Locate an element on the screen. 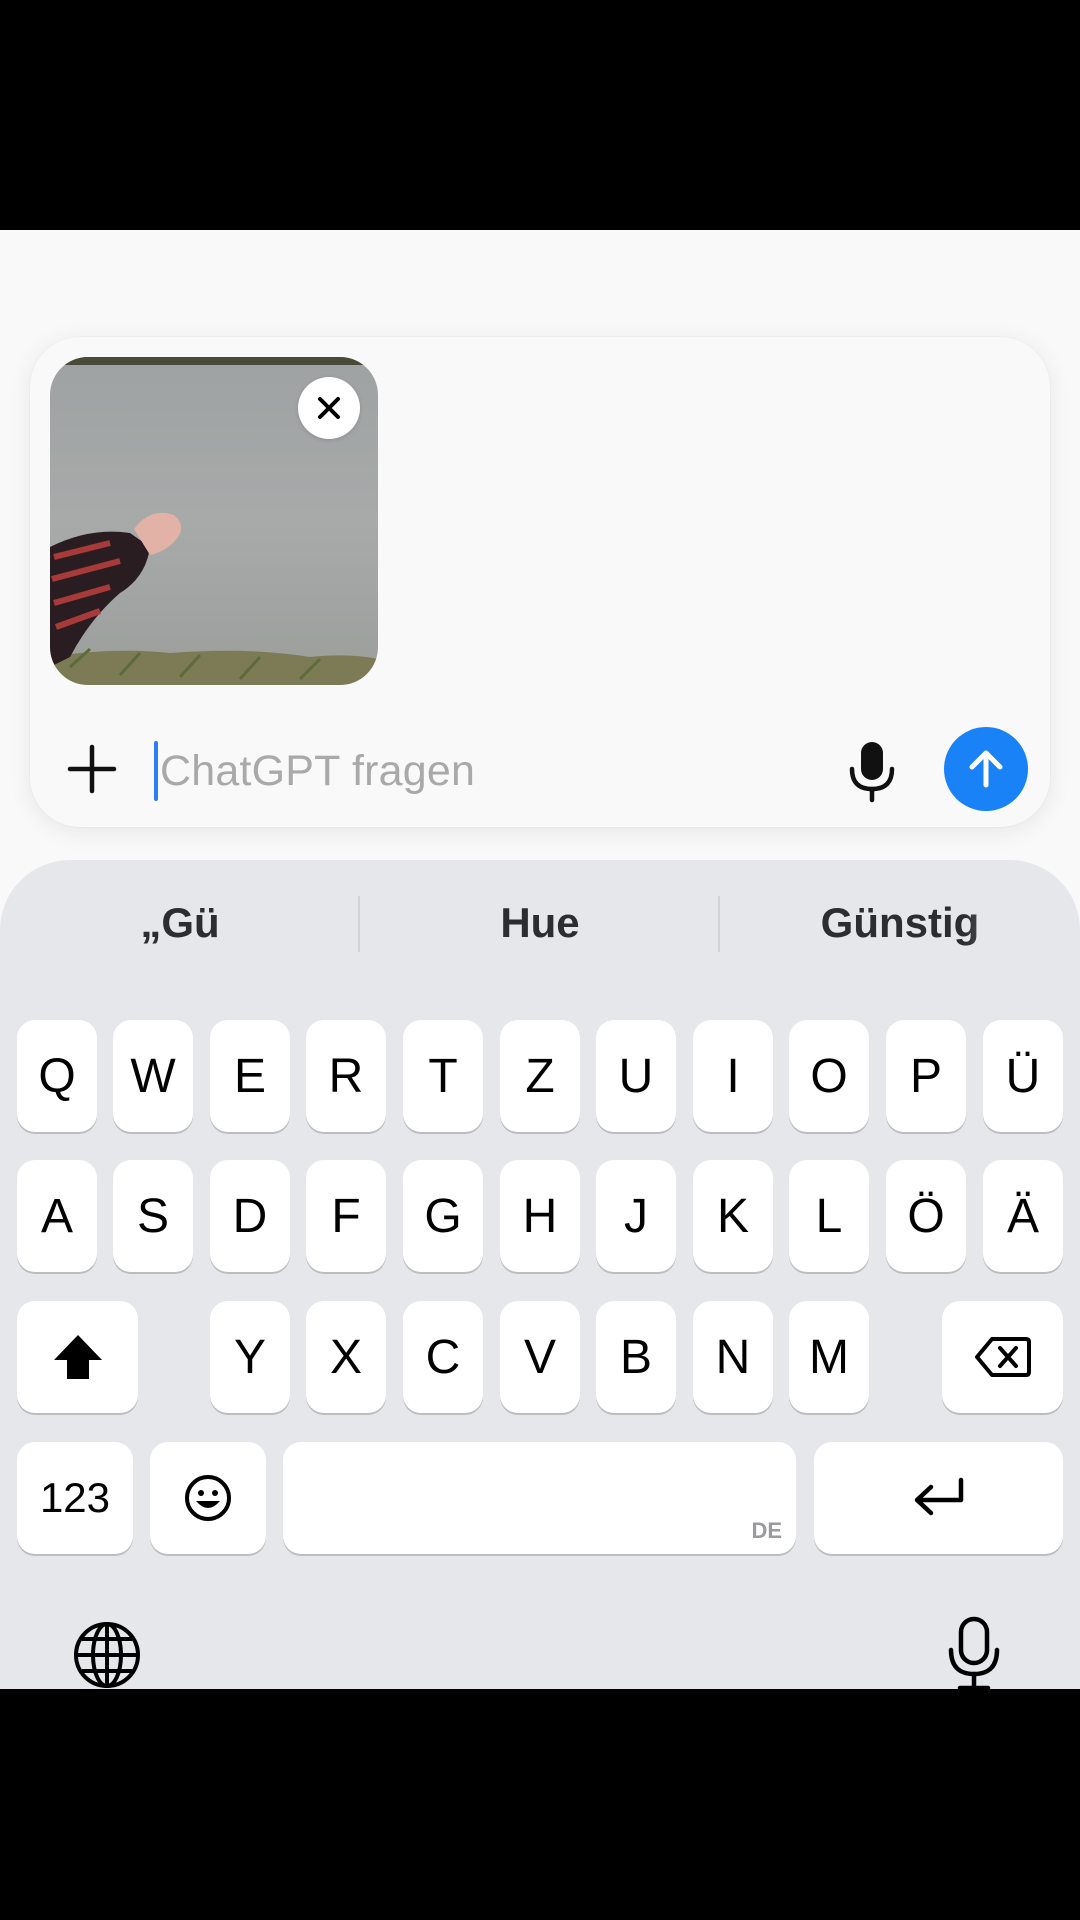  message-input: ChatGPT fragen is located at coordinates (494, 771).